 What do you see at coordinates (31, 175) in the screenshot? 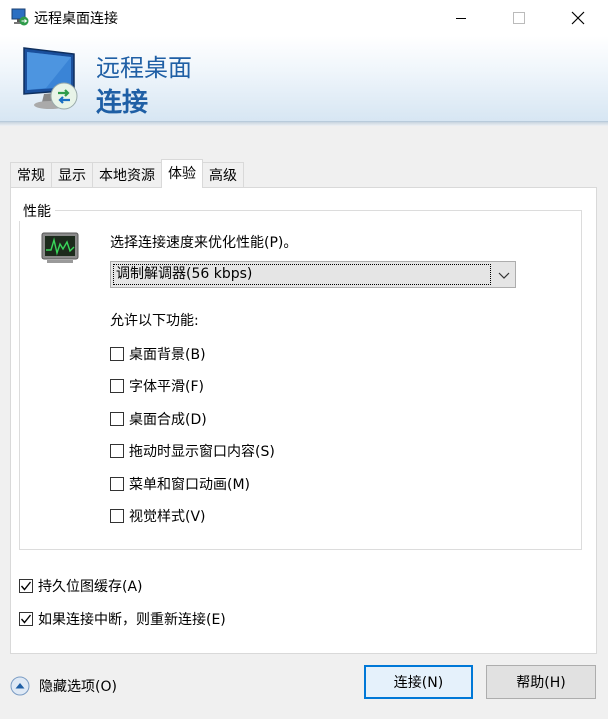
I see `tab-general: 常规` at bounding box center [31, 175].